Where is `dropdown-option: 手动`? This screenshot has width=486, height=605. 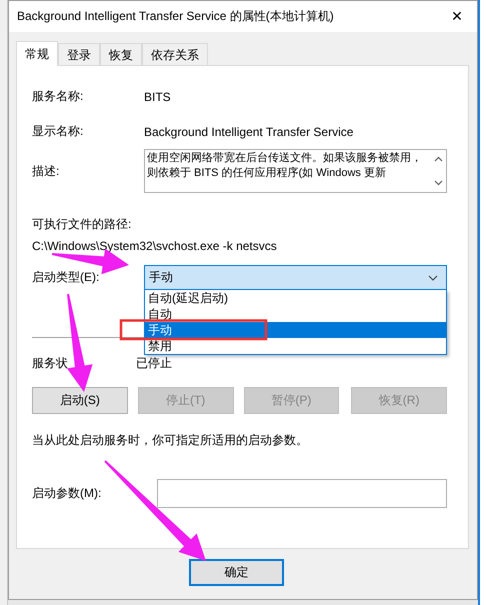
dropdown-option: 手动 is located at coordinates (295, 330).